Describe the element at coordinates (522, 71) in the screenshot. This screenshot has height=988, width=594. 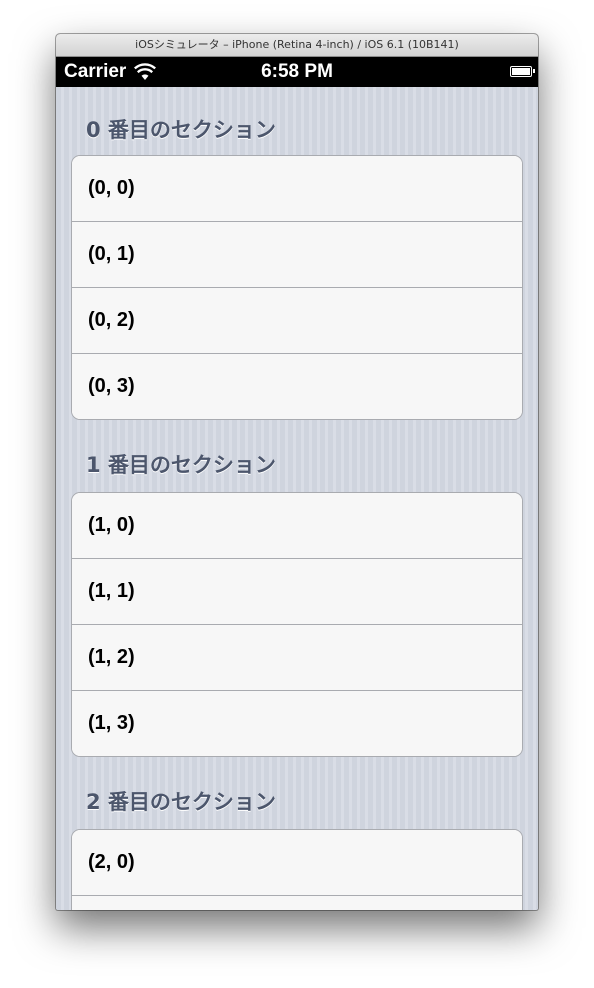
I see `battery-icon` at that location.